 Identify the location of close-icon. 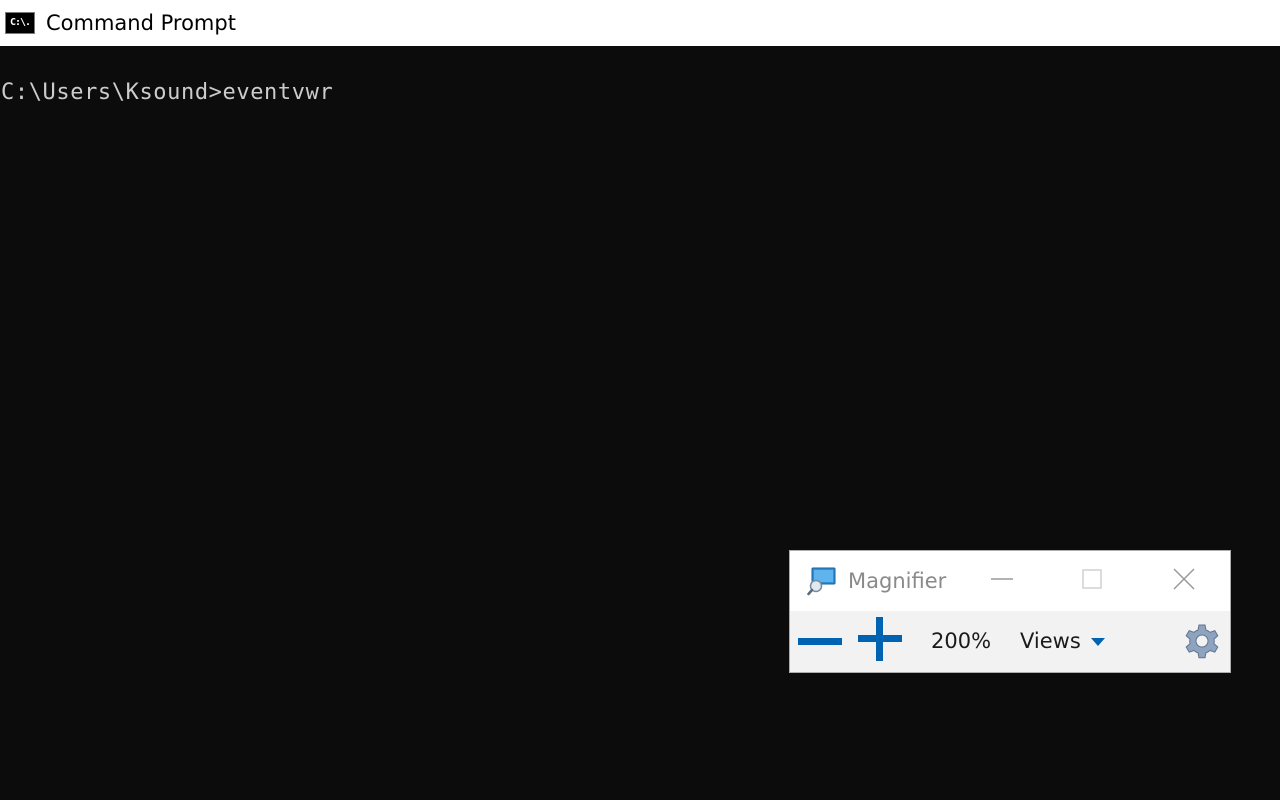
(1184, 581).